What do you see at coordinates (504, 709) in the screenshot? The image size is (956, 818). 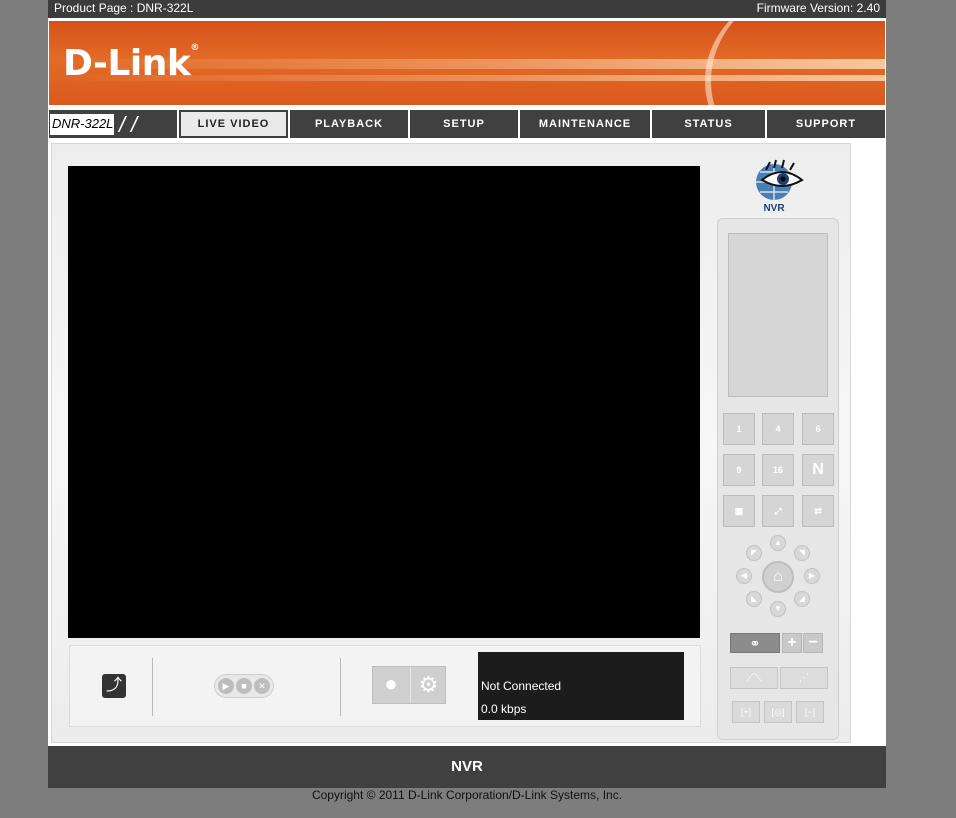 I see `bitrate-value: 0.0 kbps` at bounding box center [504, 709].